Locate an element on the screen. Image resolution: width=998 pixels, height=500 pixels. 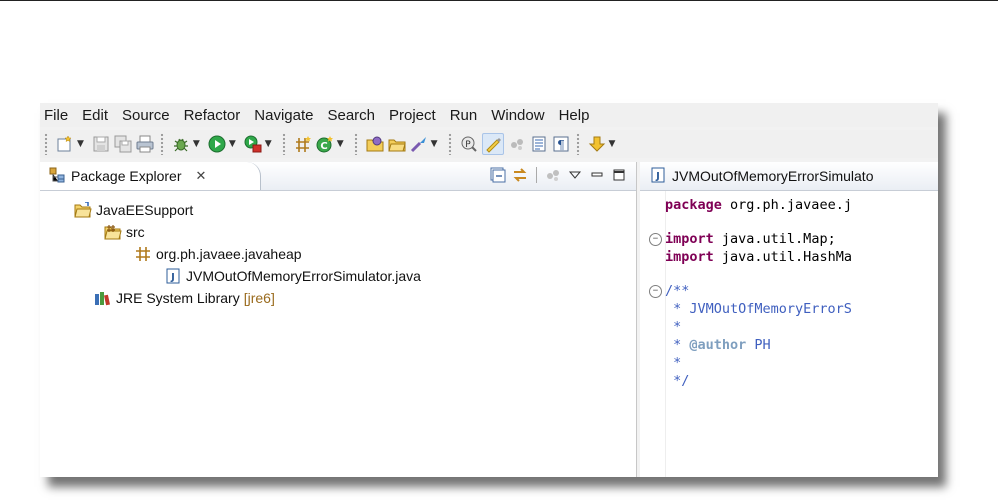
code-line: * JVMOutOfMemoryErrorS is located at coordinates (758, 309).